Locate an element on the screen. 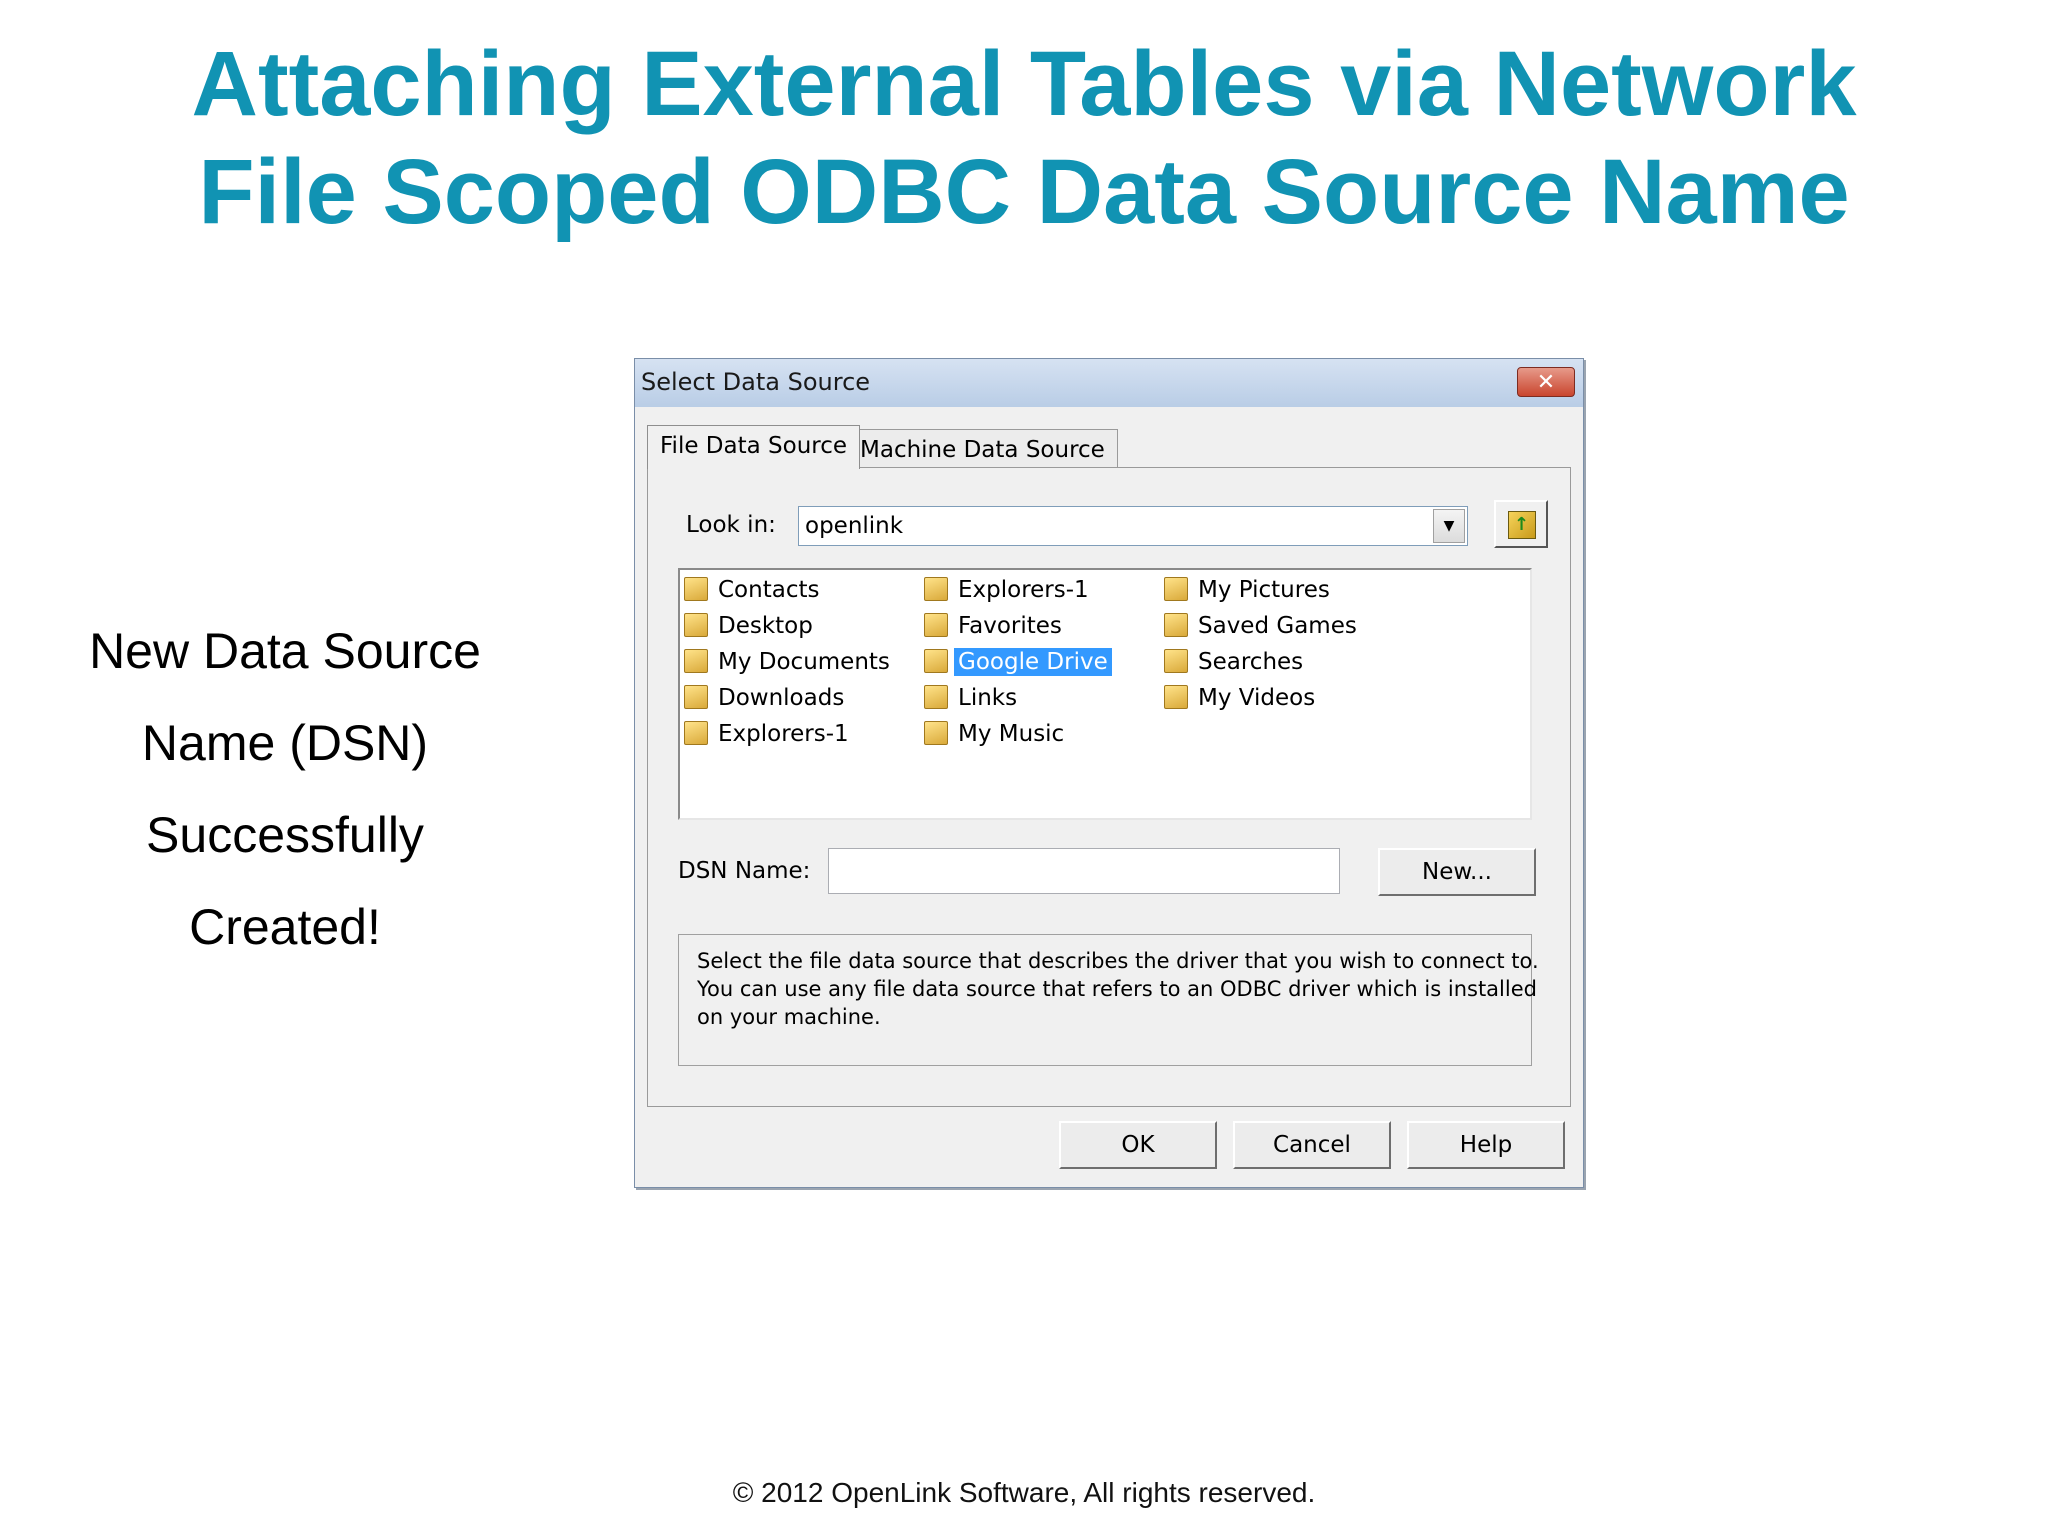 The height and width of the screenshot is (1536, 2048). dsn-name-label: DSN Name: is located at coordinates (744, 871).